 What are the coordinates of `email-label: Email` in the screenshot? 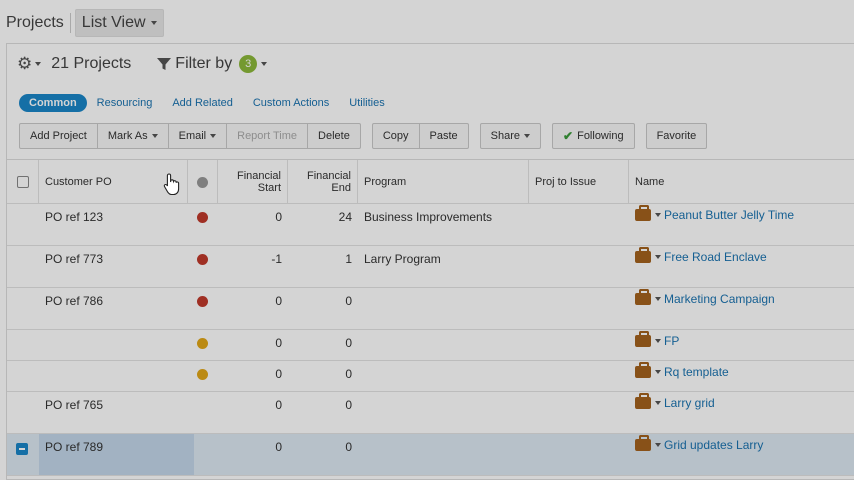 It's located at (192, 136).